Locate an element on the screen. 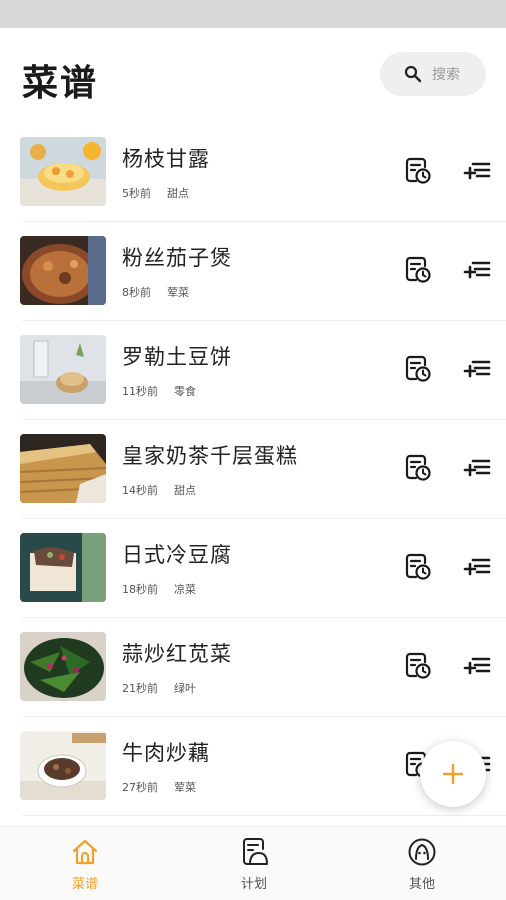 The image size is (506, 900). bottom-tab-bar: 菜谱 计划 其他 is located at coordinates (253, 863).